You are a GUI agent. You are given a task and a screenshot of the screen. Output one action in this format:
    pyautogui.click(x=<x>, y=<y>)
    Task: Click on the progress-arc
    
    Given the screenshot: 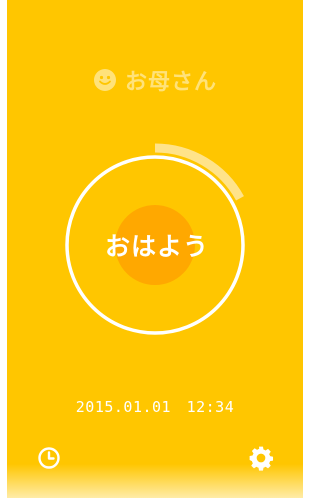 What is the action you would take?
    pyautogui.click(x=199, y=172)
    